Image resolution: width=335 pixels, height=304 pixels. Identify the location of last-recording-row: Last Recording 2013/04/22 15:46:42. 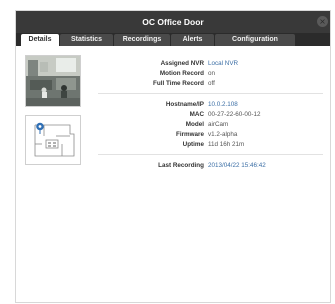
(206, 165).